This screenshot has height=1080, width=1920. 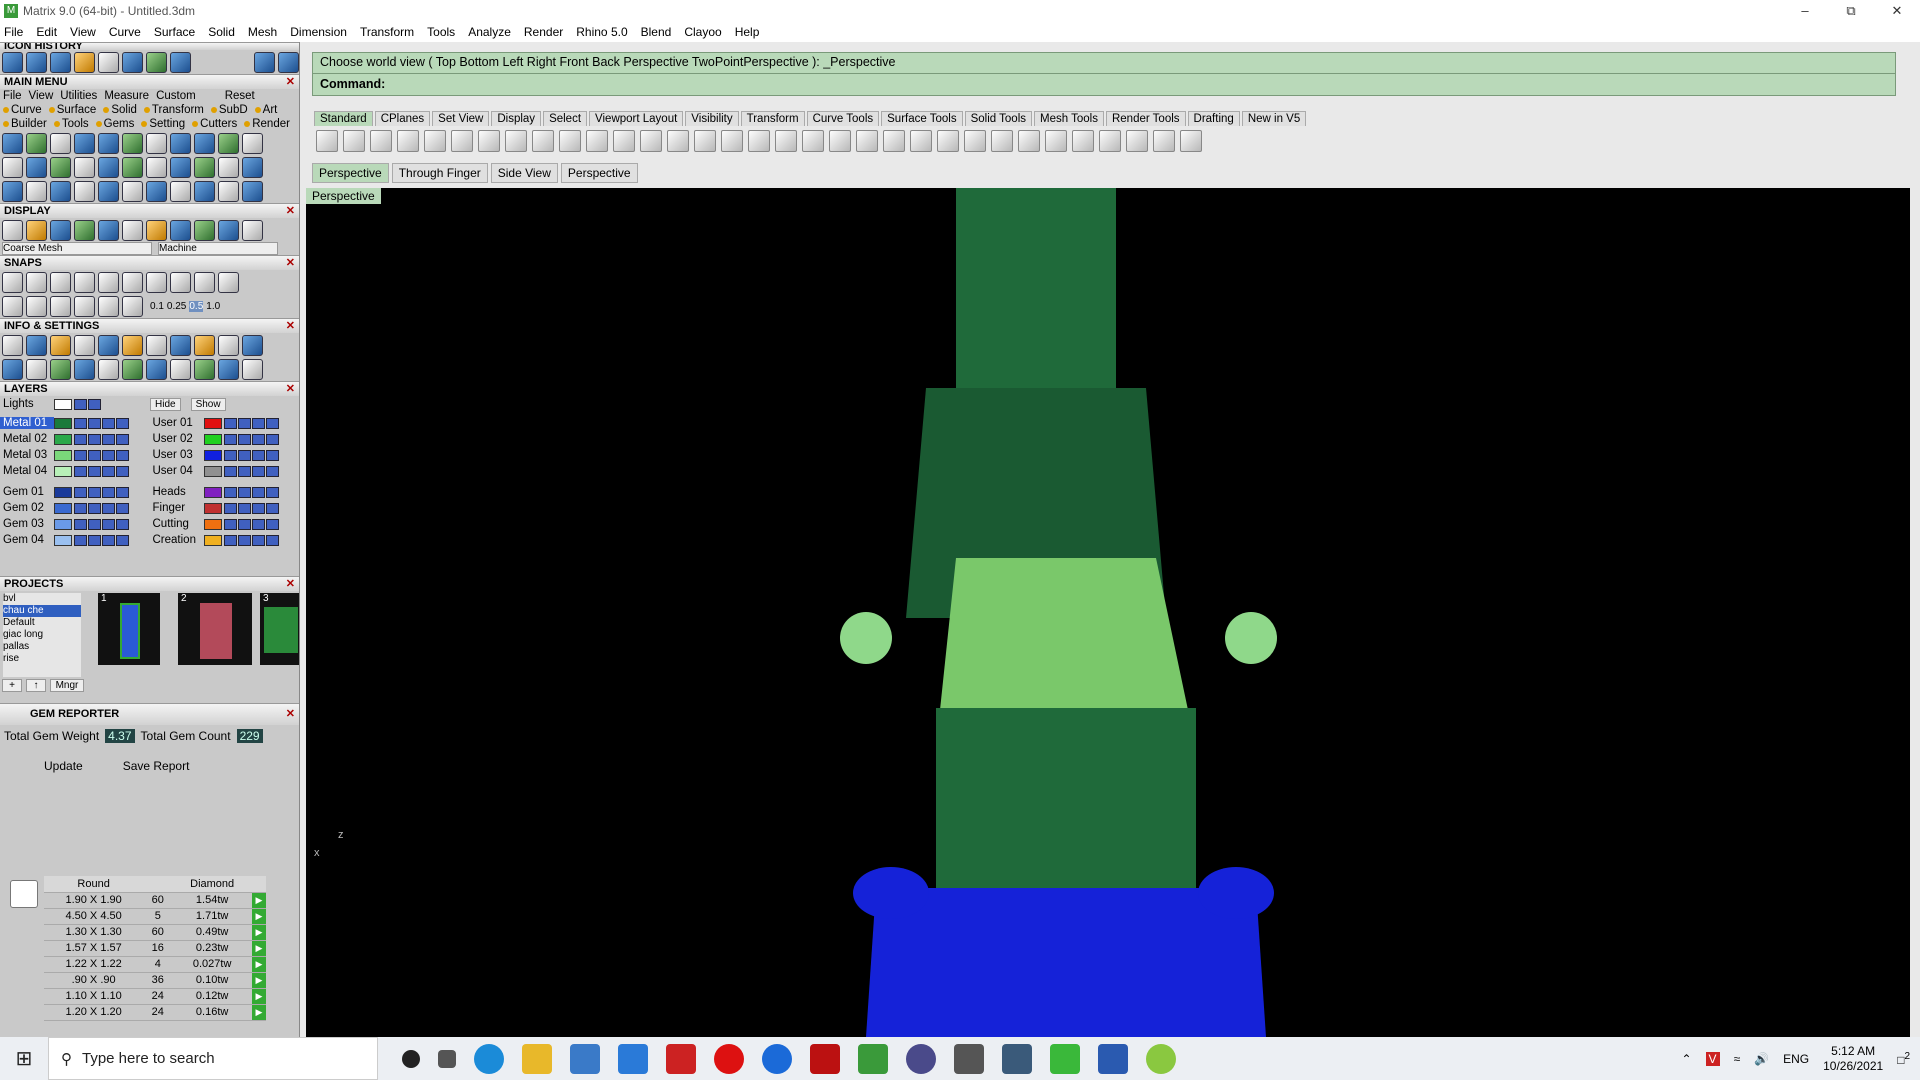 What do you see at coordinates (524, 173) in the screenshot?
I see `viewport-tab-side-view: Side View` at bounding box center [524, 173].